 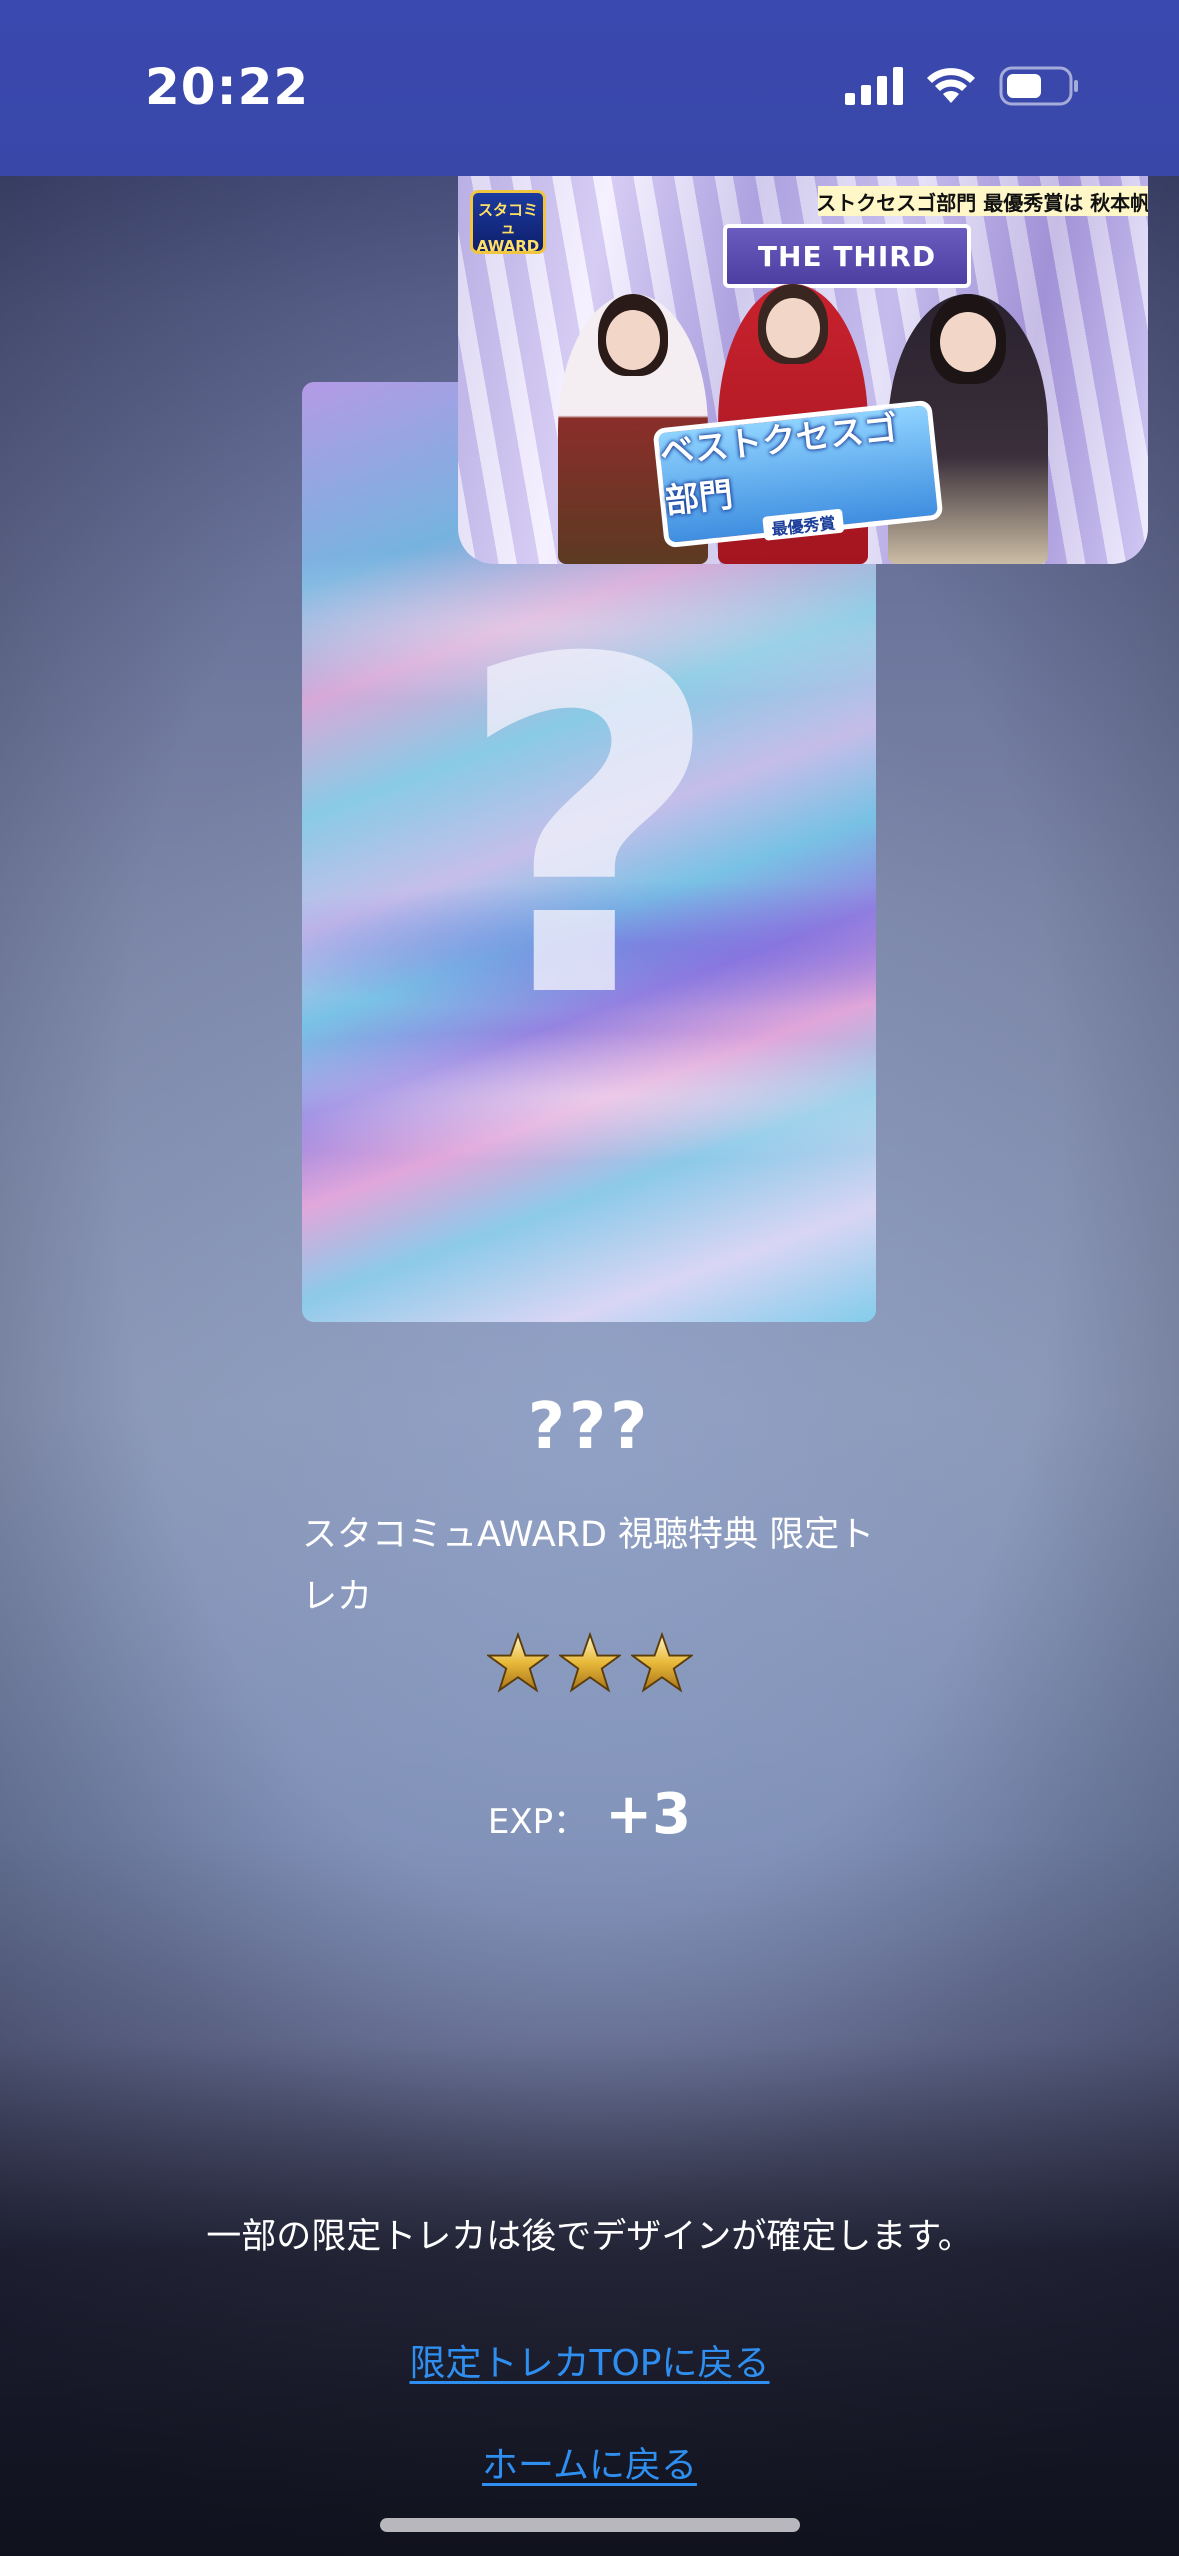 What do you see at coordinates (589, 831) in the screenshot?
I see `question-mark-icon: ?` at bounding box center [589, 831].